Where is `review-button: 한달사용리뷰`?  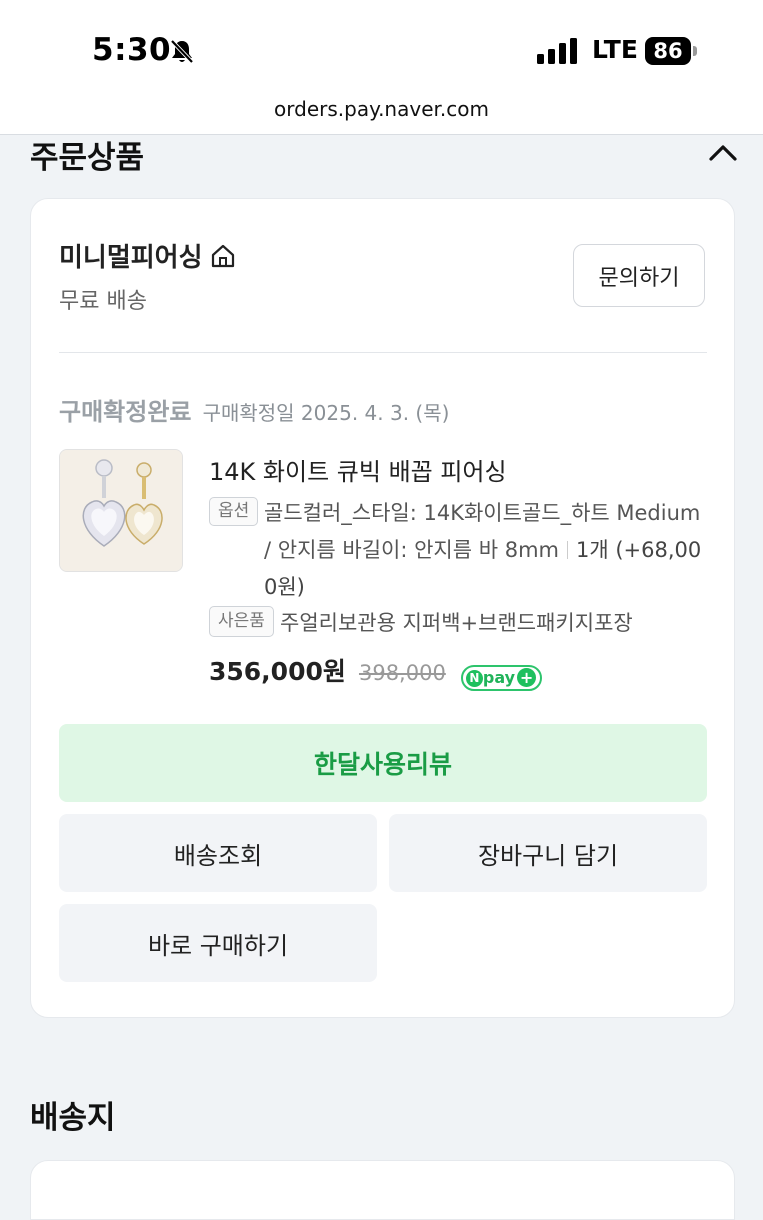
review-button: 한달사용리뷰 is located at coordinates (383, 763).